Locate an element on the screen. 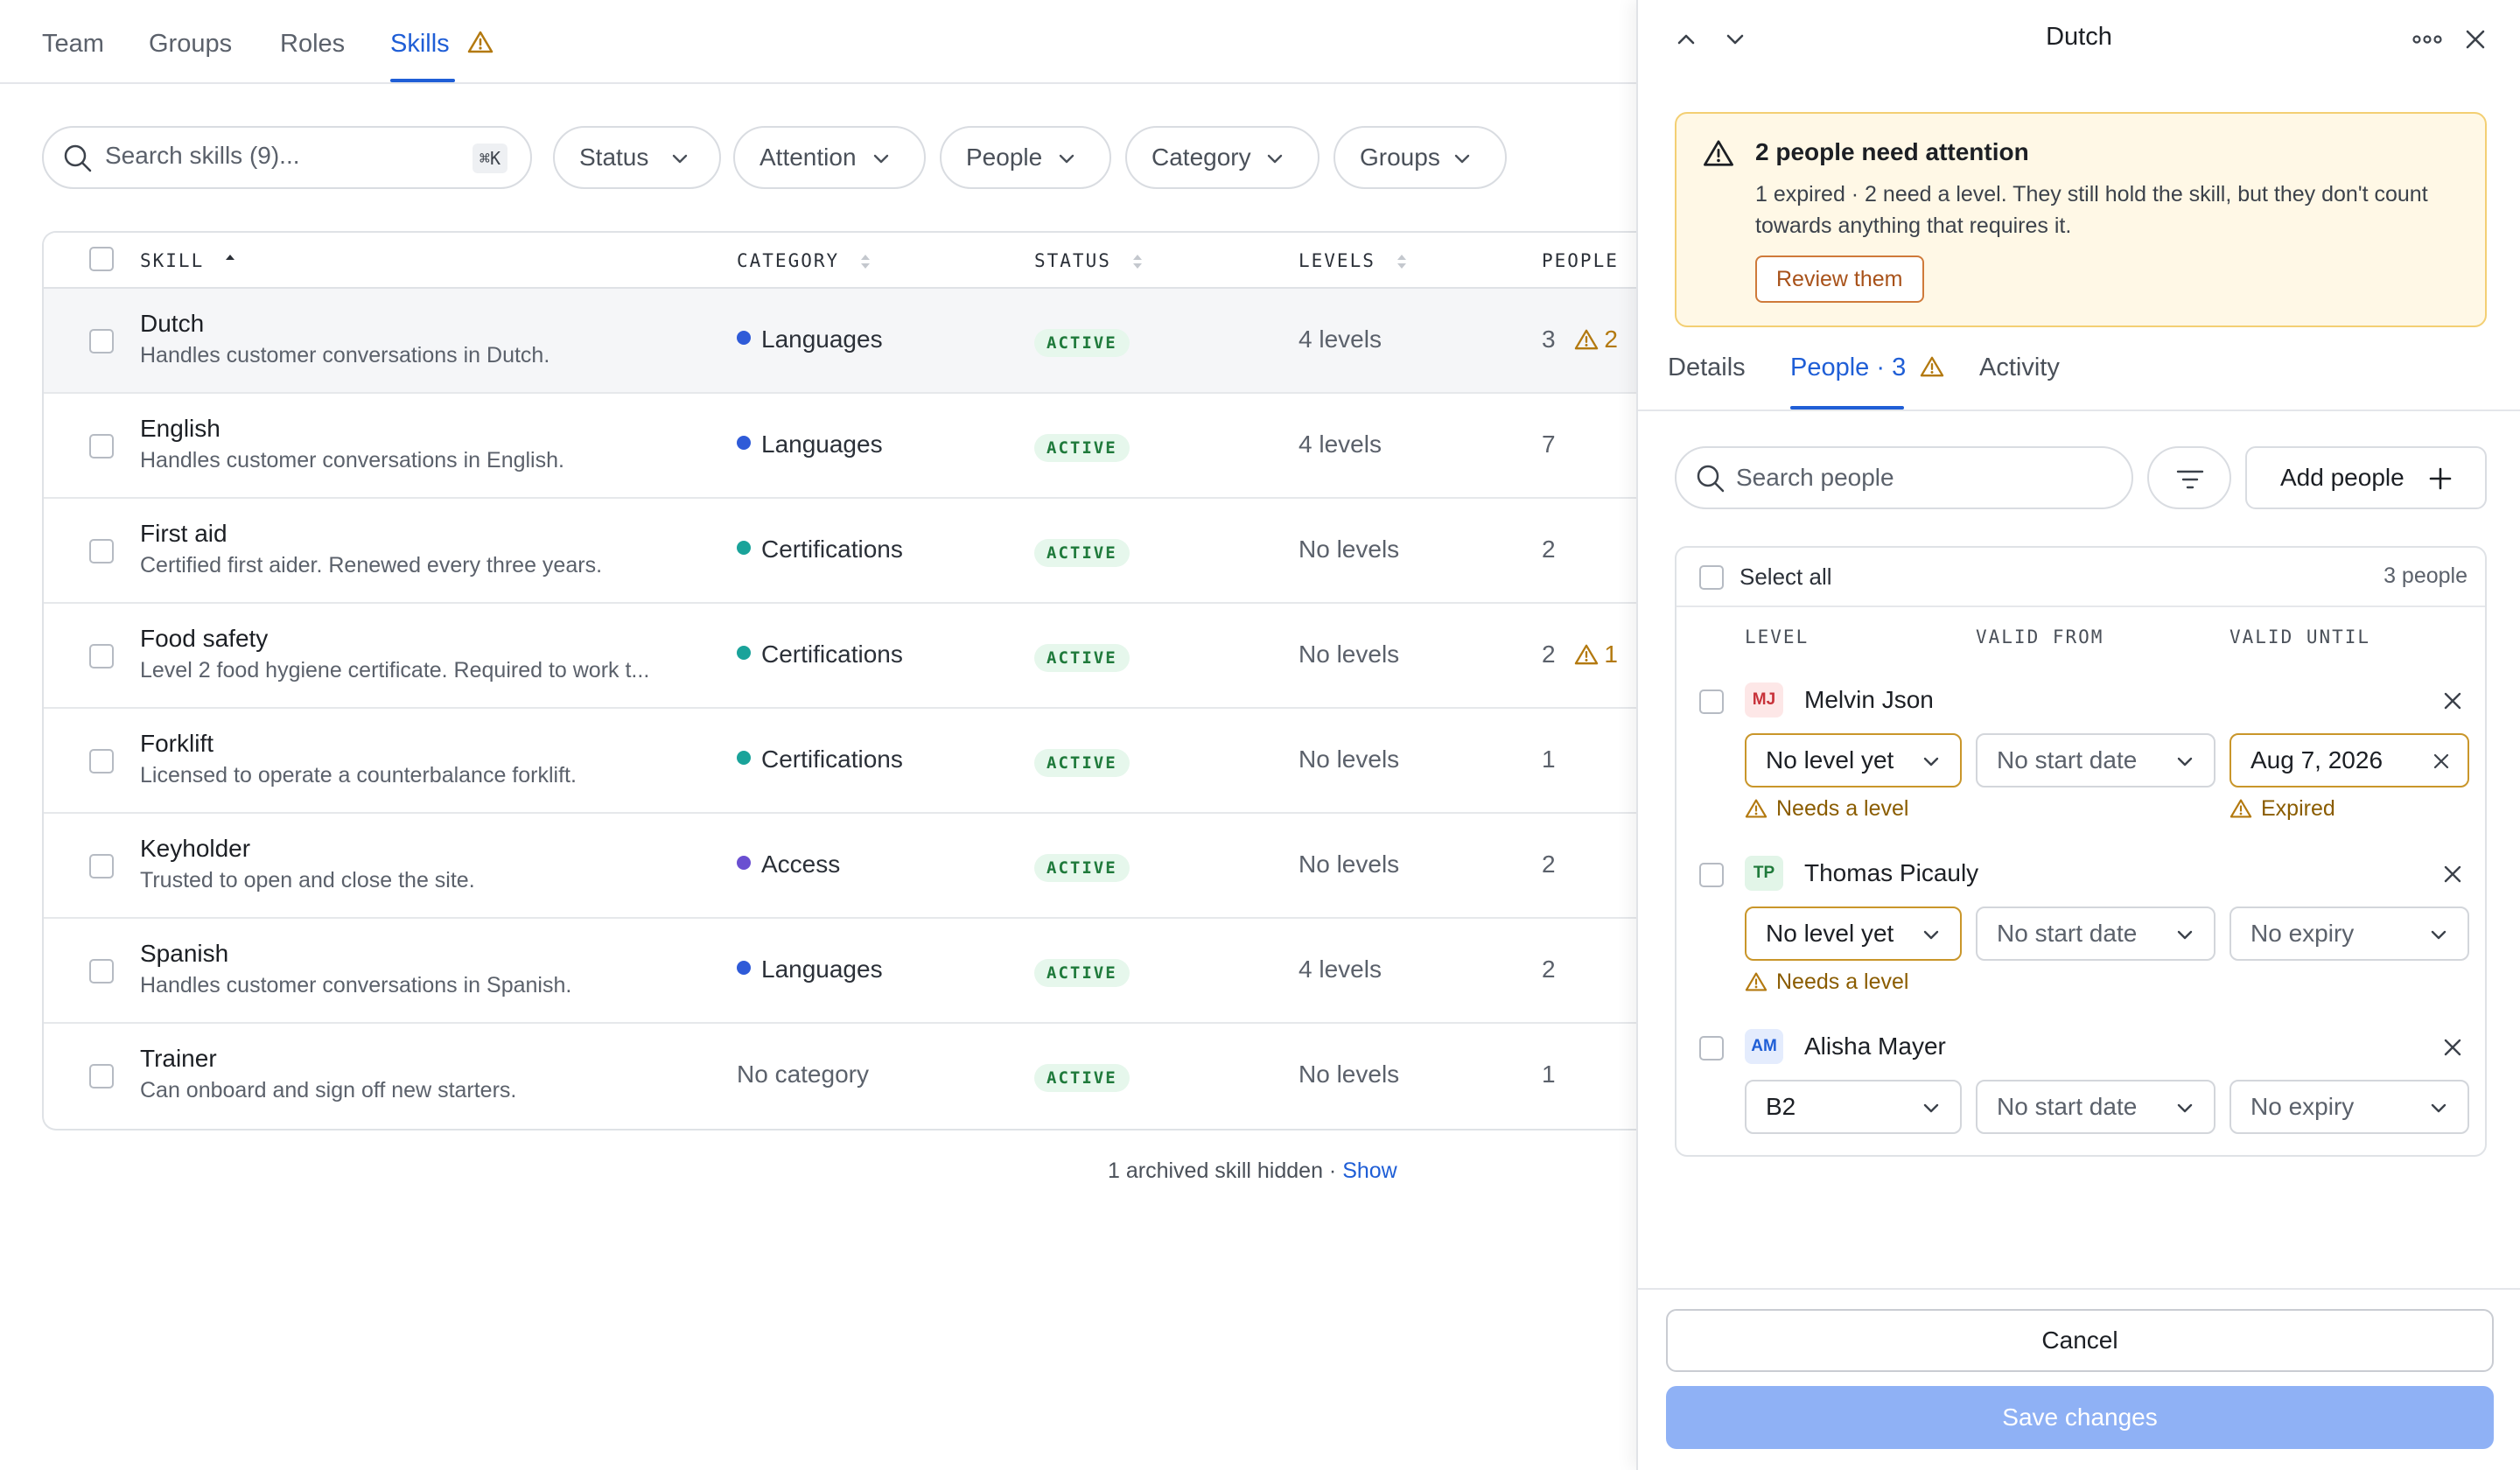 This screenshot has width=2520, height=1470. tab-details: Details is located at coordinates (1707, 368).